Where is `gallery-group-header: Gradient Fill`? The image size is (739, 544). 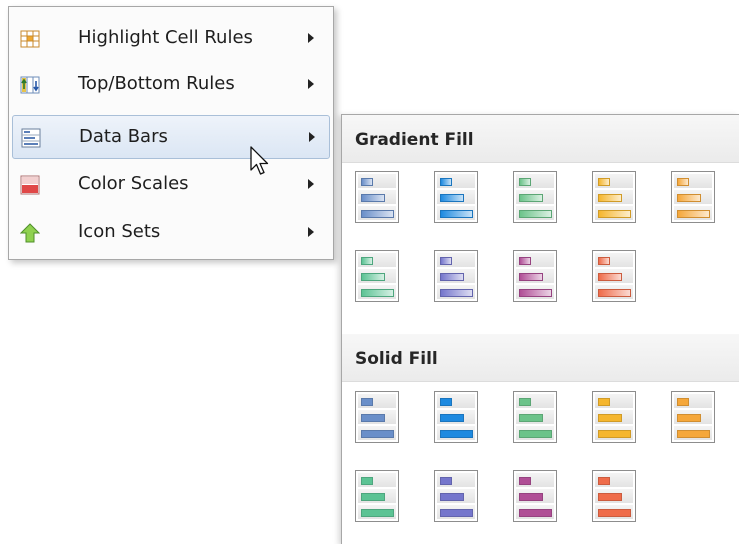 gallery-group-header: Gradient Fill is located at coordinates (540, 139).